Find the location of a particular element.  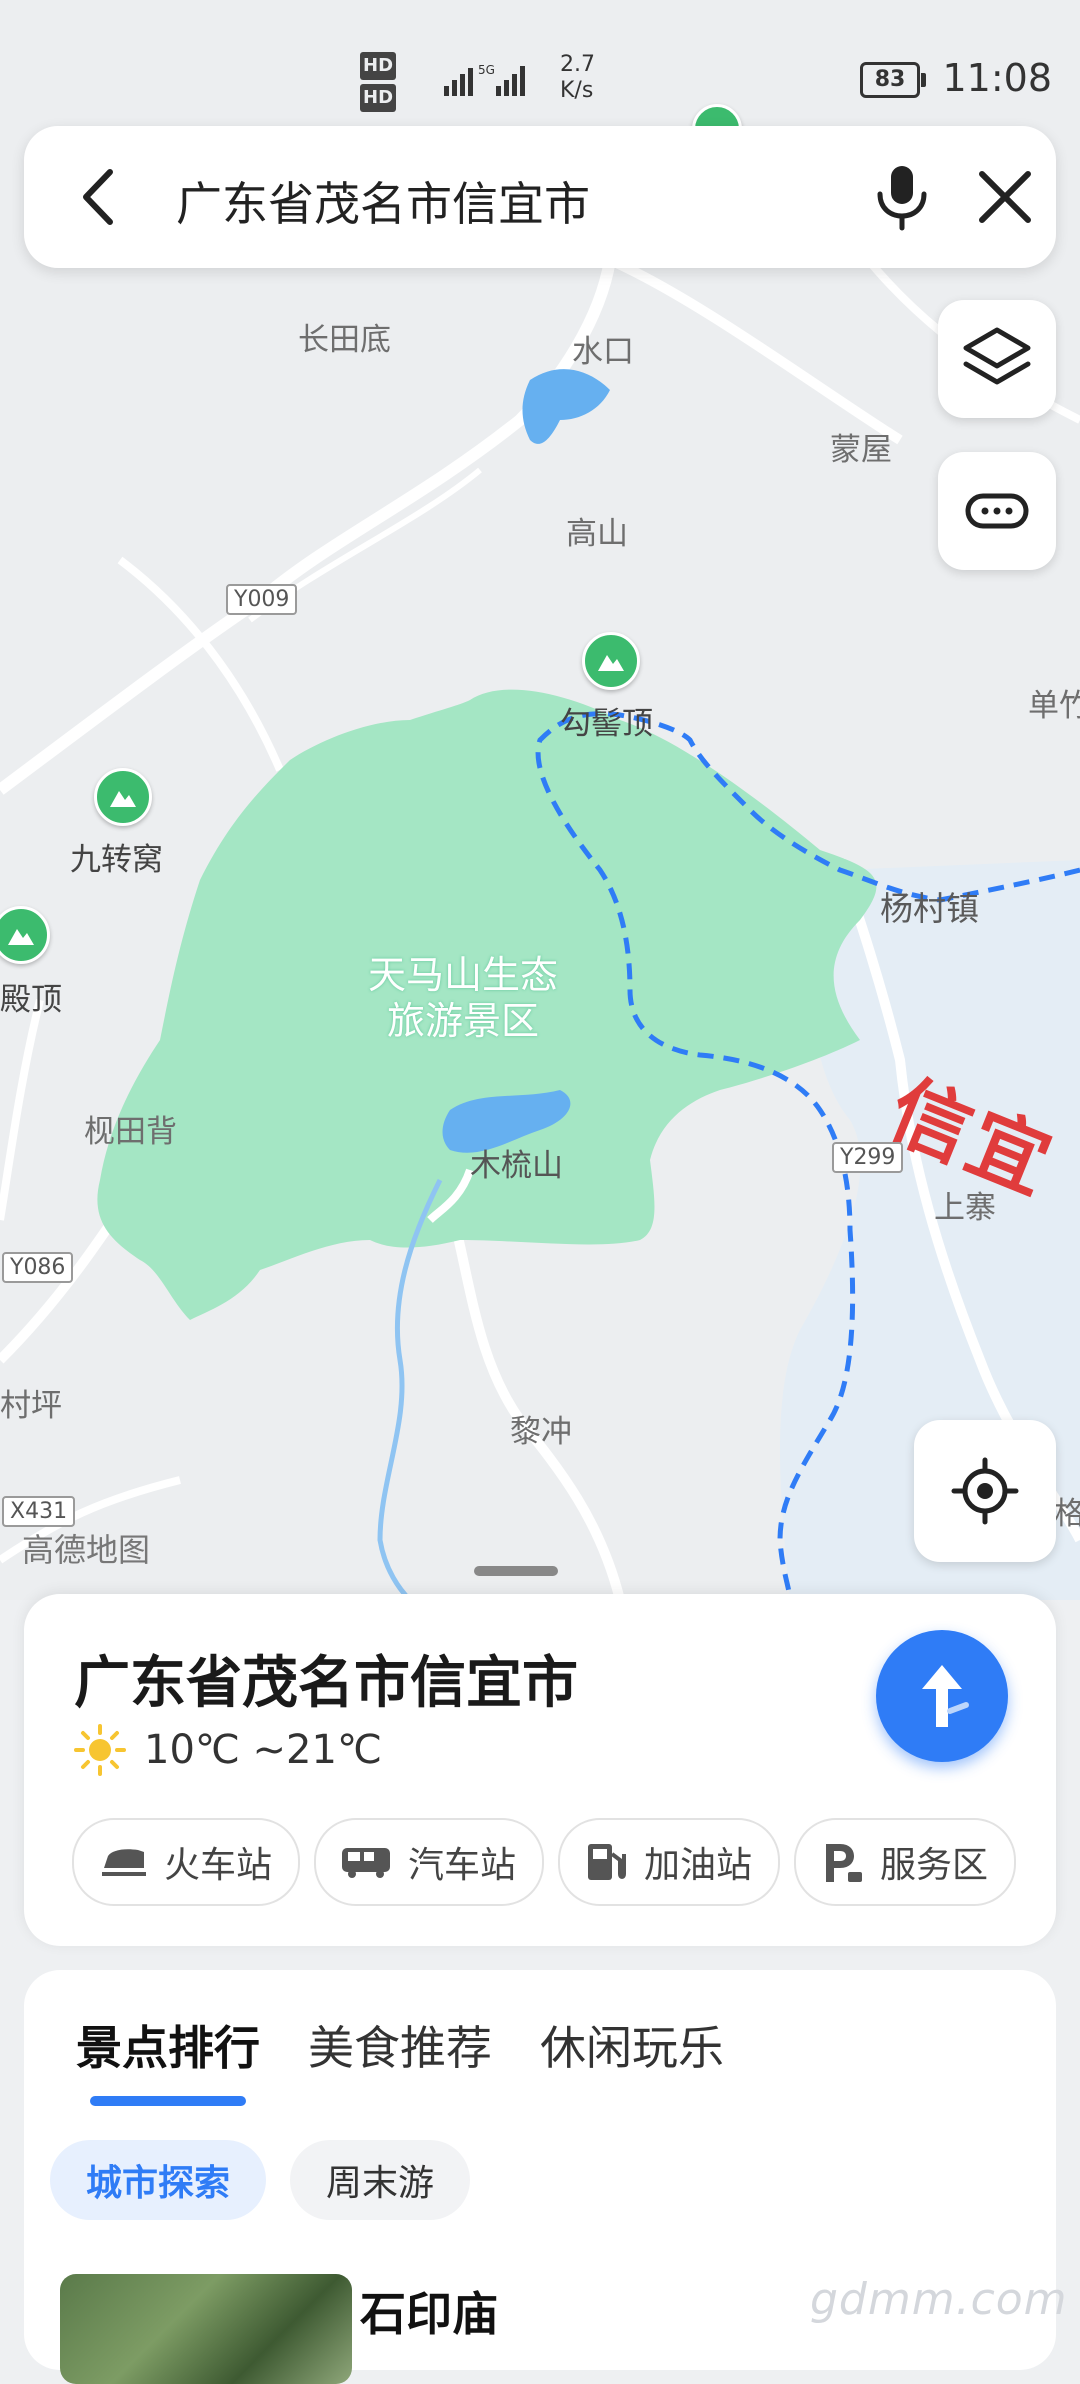

locate-icon is located at coordinates (985, 1491).